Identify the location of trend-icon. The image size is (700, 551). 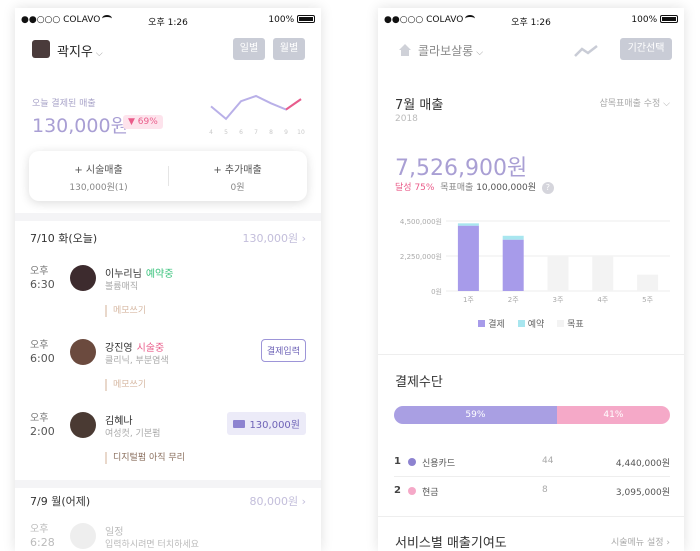
(586, 51).